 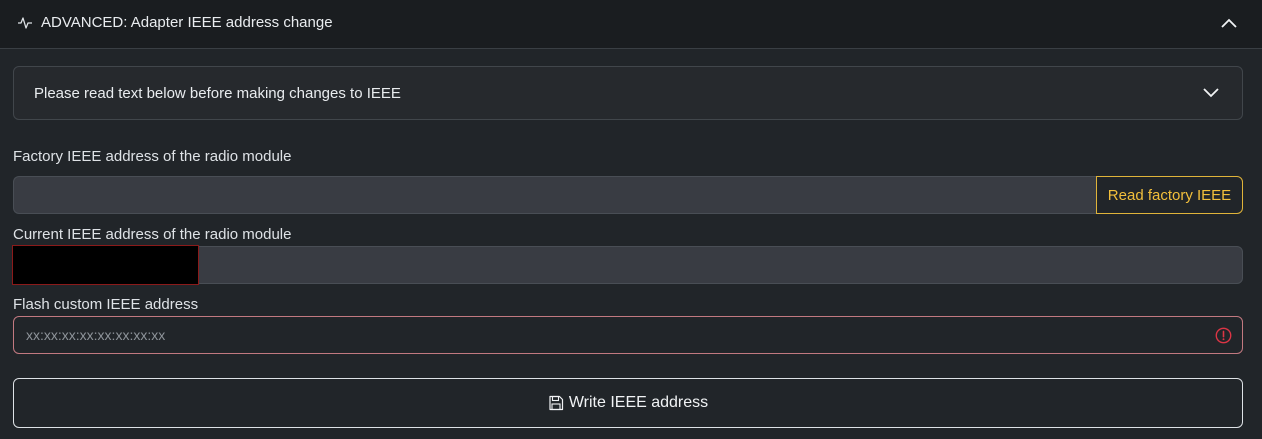 What do you see at coordinates (1169, 195) in the screenshot?
I see `read-factory-ieee-button: Read factory IEEE` at bounding box center [1169, 195].